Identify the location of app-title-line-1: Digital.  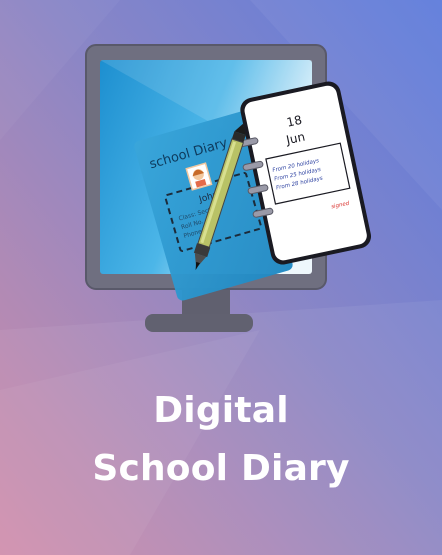
(221, 410).